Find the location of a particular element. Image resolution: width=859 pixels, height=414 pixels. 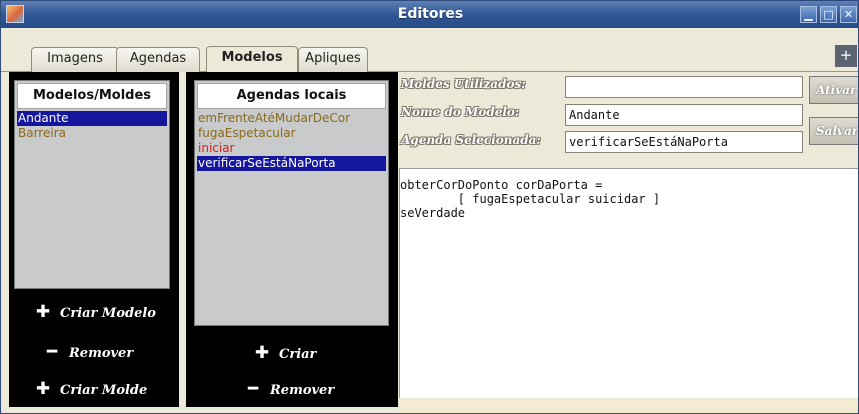

create-agenda-button: ✚ Criar is located at coordinates (285, 353).